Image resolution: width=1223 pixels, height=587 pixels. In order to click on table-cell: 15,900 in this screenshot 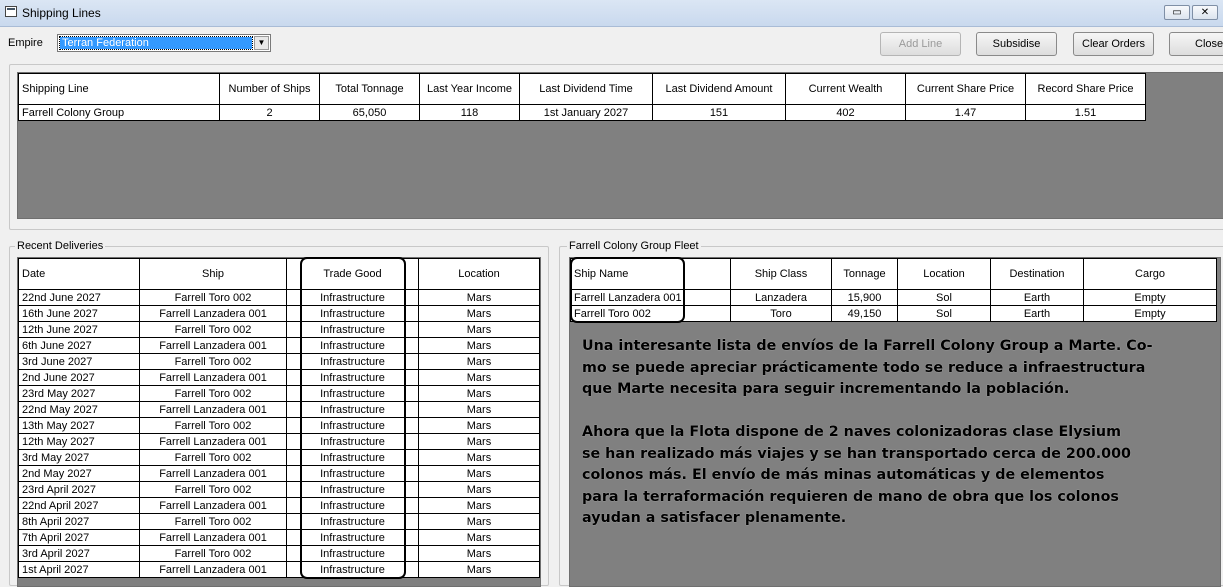, I will do `click(864, 297)`.